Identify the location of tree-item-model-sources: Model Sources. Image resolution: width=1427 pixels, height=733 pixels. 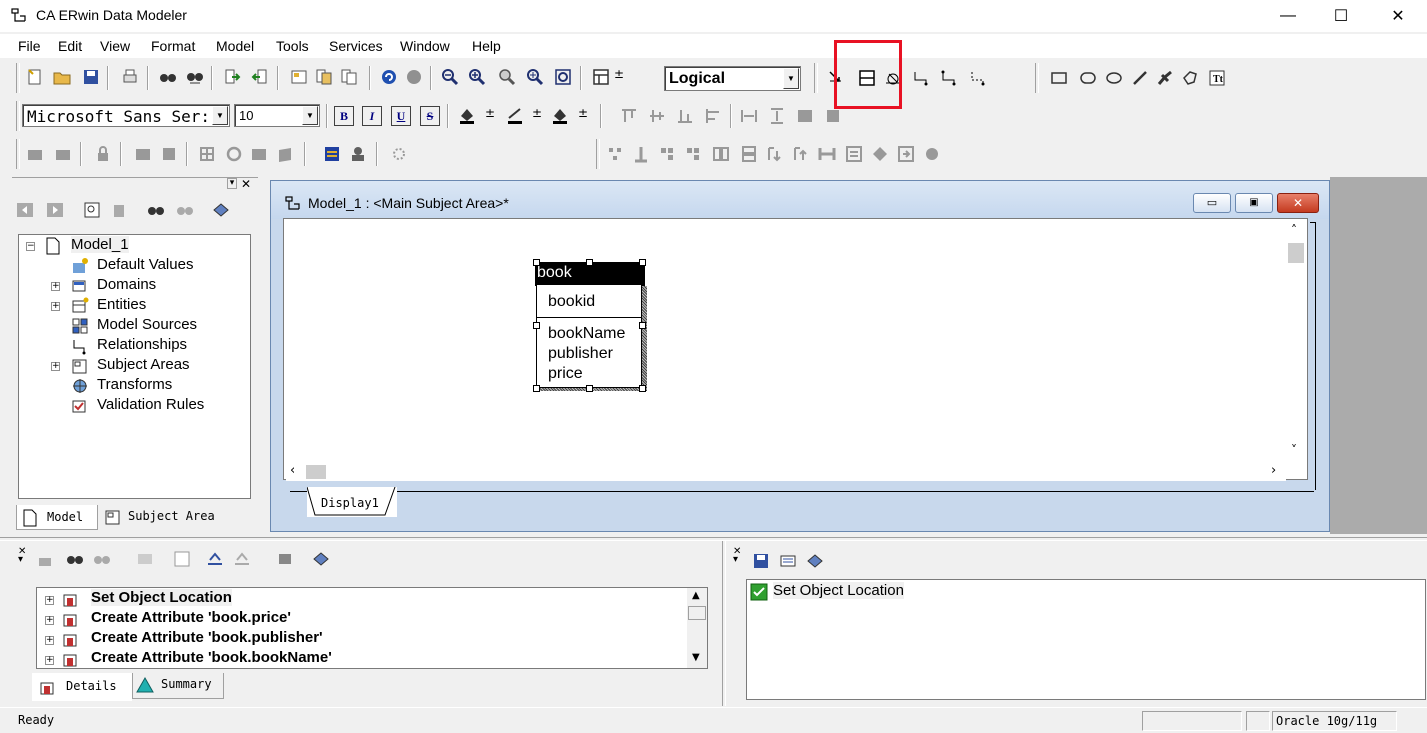
(147, 324).